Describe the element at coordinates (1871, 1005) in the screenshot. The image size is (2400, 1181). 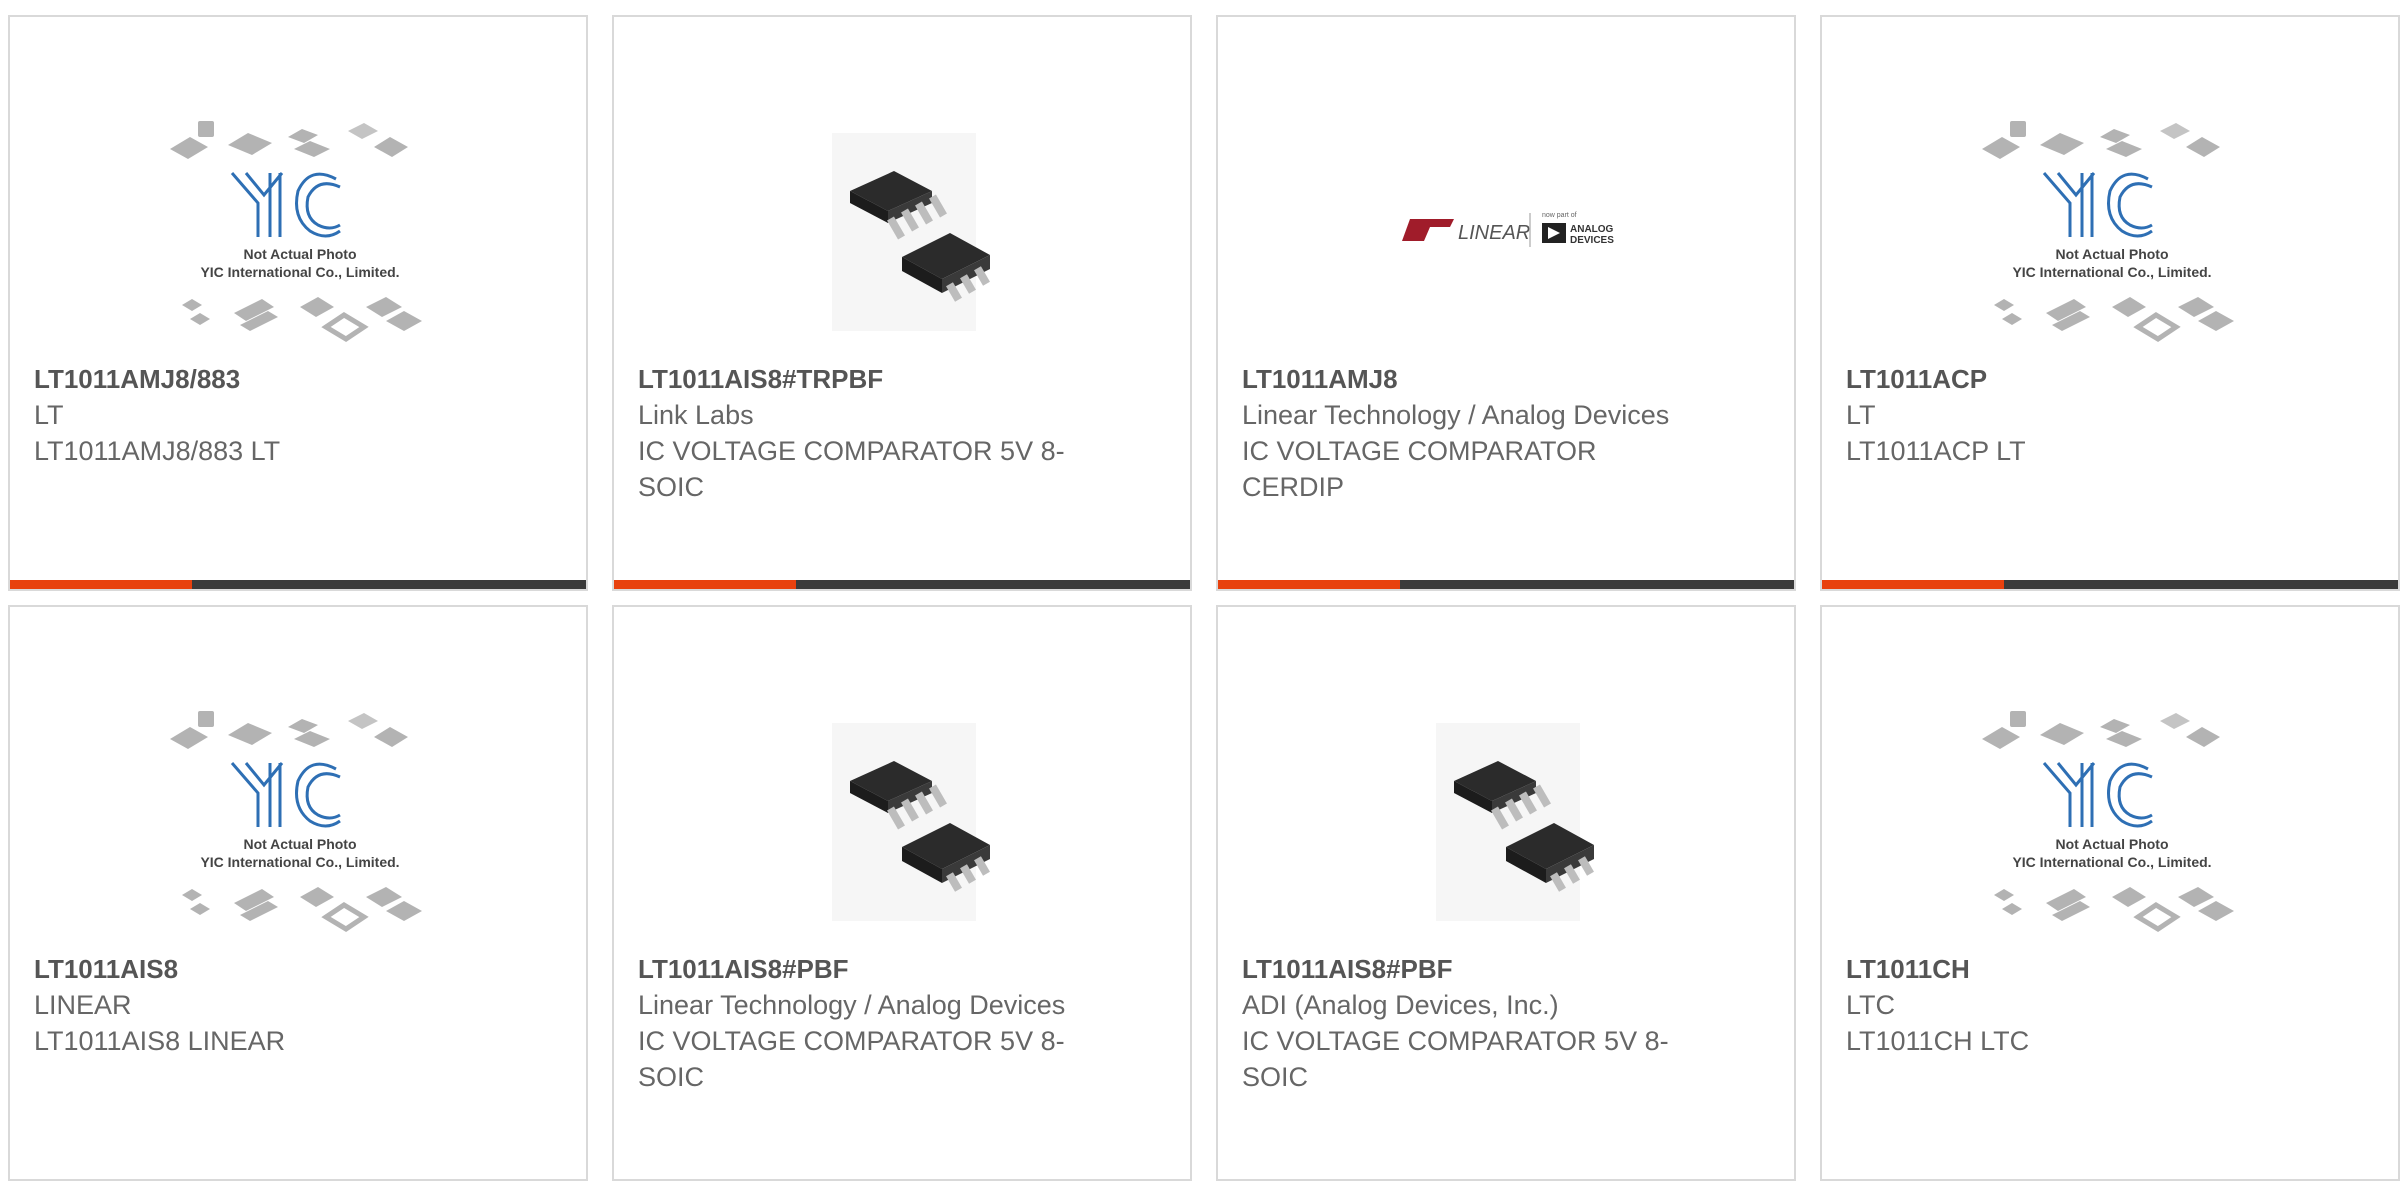
I see `brand-name: LTC` at that location.